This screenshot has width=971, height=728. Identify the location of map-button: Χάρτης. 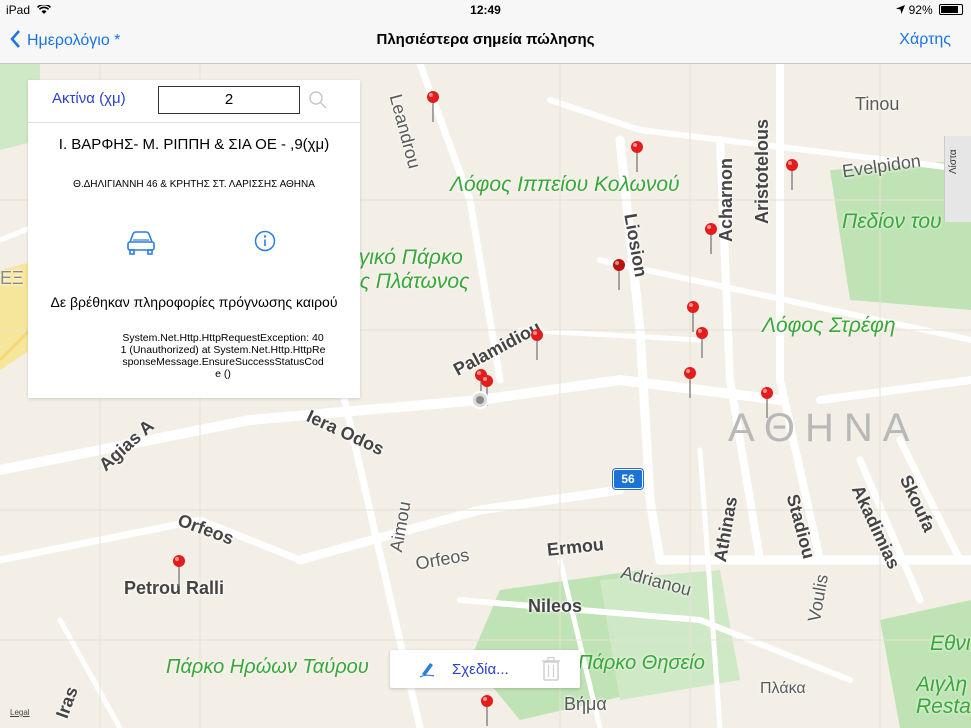
(925, 40).